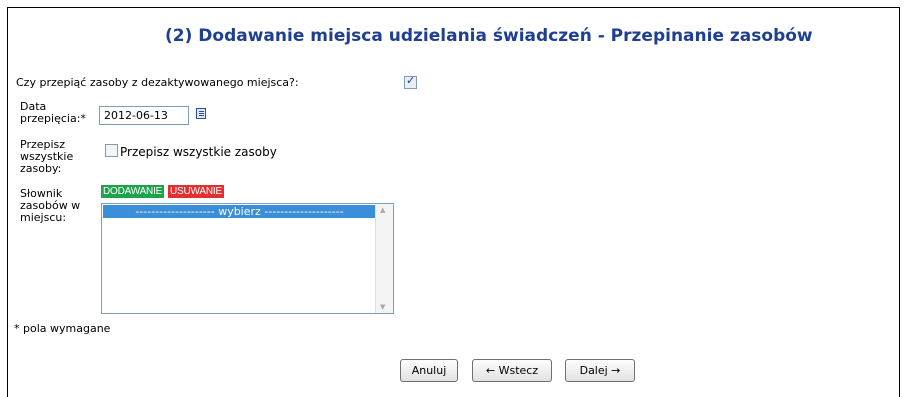 The width and height of the screenshot is (907, 397). What do you see at coordinates (133, 191) in the screenshot?
I see `add-badge-button: DODAWANIE` at bounding box center [133, 191].